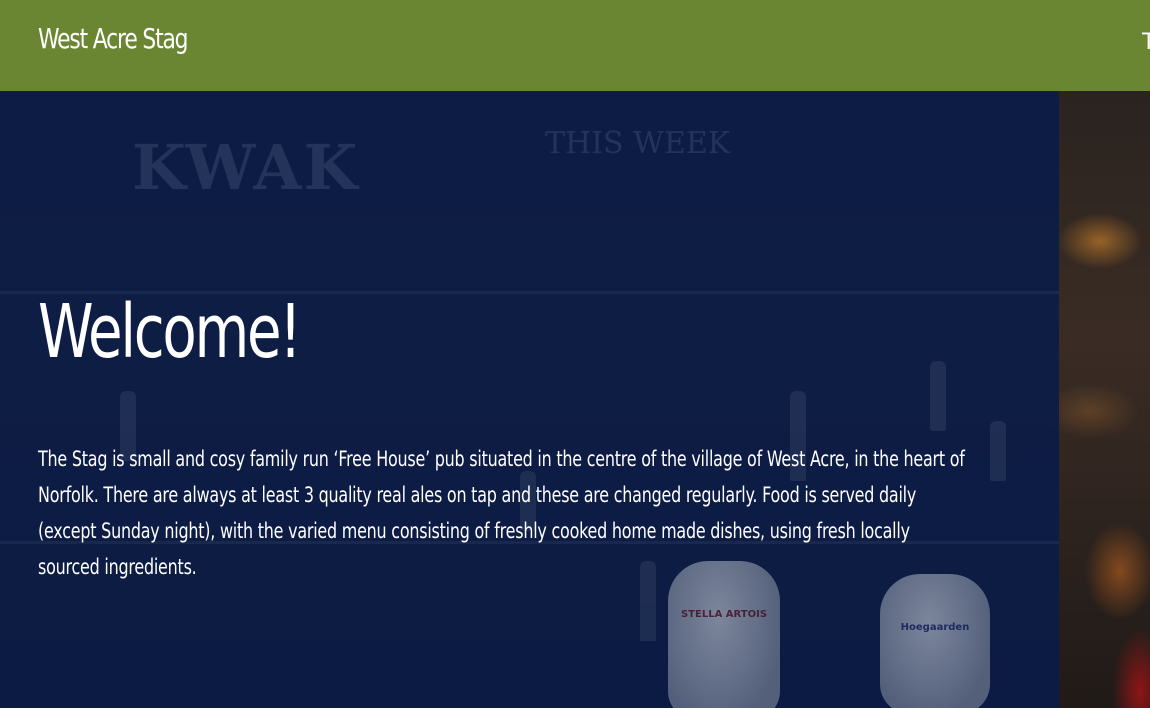 The width and height of the screenshot is (1150, 708). I want to click on main-nav: T, so click(1146, 44).